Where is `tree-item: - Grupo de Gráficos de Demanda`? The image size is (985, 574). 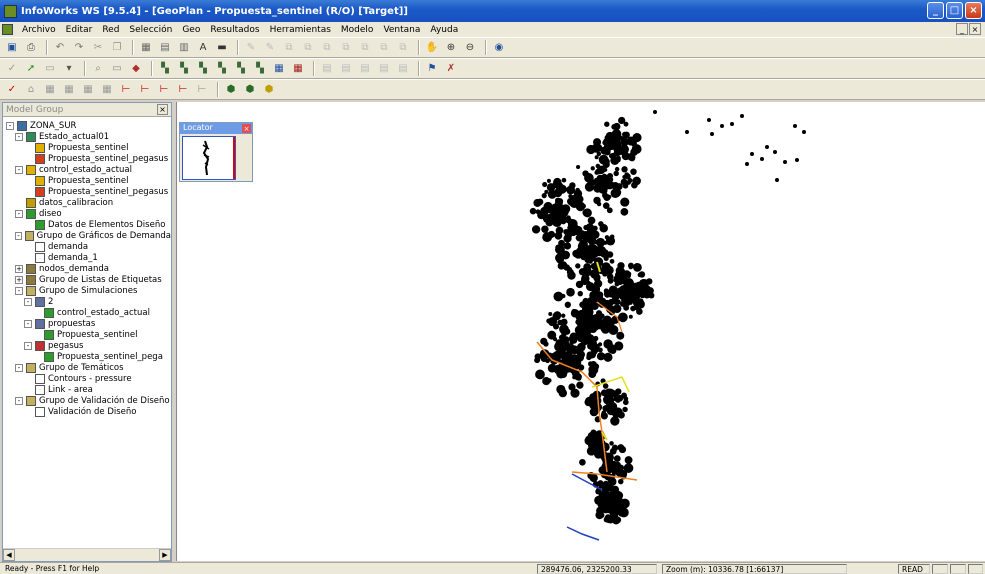
tree-item: - Grupo de Gráficos de Demanda is located at coordinates (87, 235).